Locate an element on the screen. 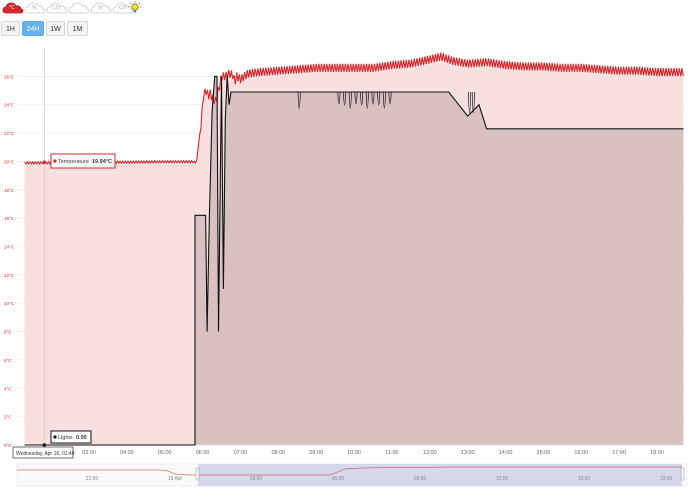 This screenshot has height=489, width=690. lights-tooltip: Lights 0.00 is located at coordinates (71, 437).